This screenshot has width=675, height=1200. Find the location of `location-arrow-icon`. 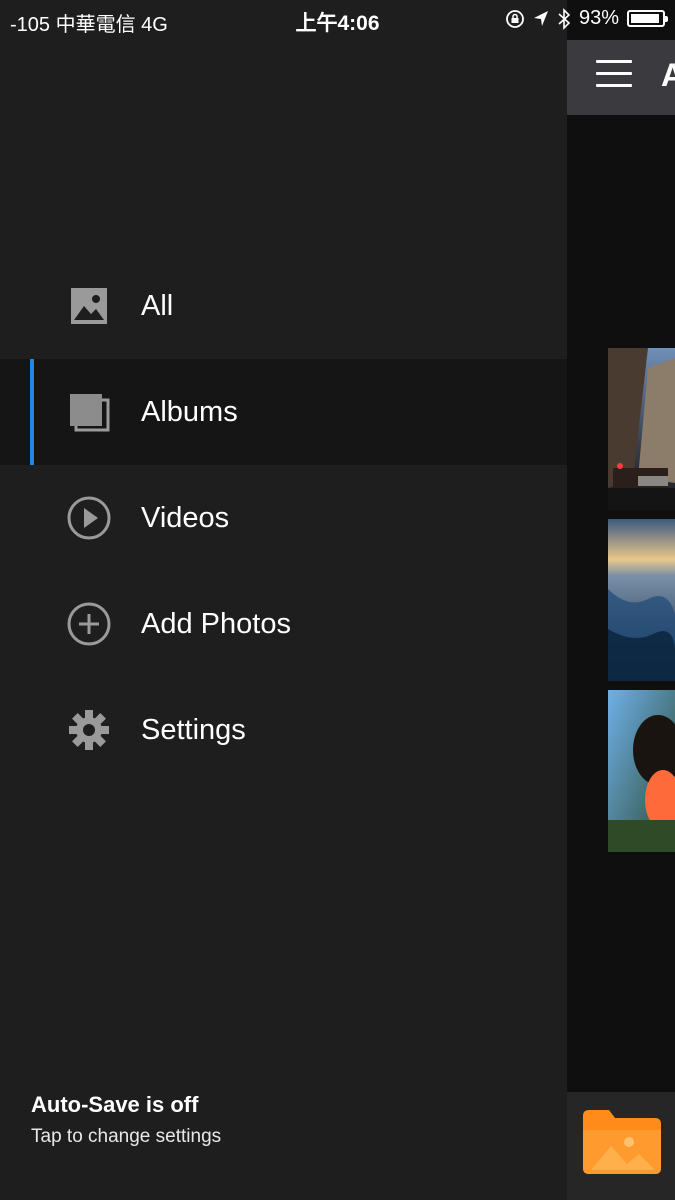

location-arrow-icon is located at coordinates (540, 18).